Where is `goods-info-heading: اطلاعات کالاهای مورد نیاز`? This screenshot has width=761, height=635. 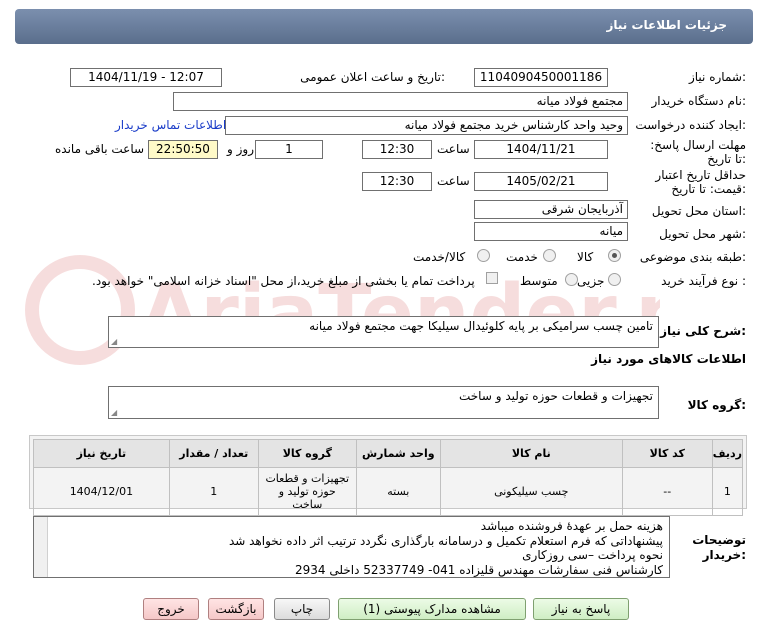 goods-info-heading: اطلاعات کالاهای مورد نیاز is located at coordinates (668, 359).